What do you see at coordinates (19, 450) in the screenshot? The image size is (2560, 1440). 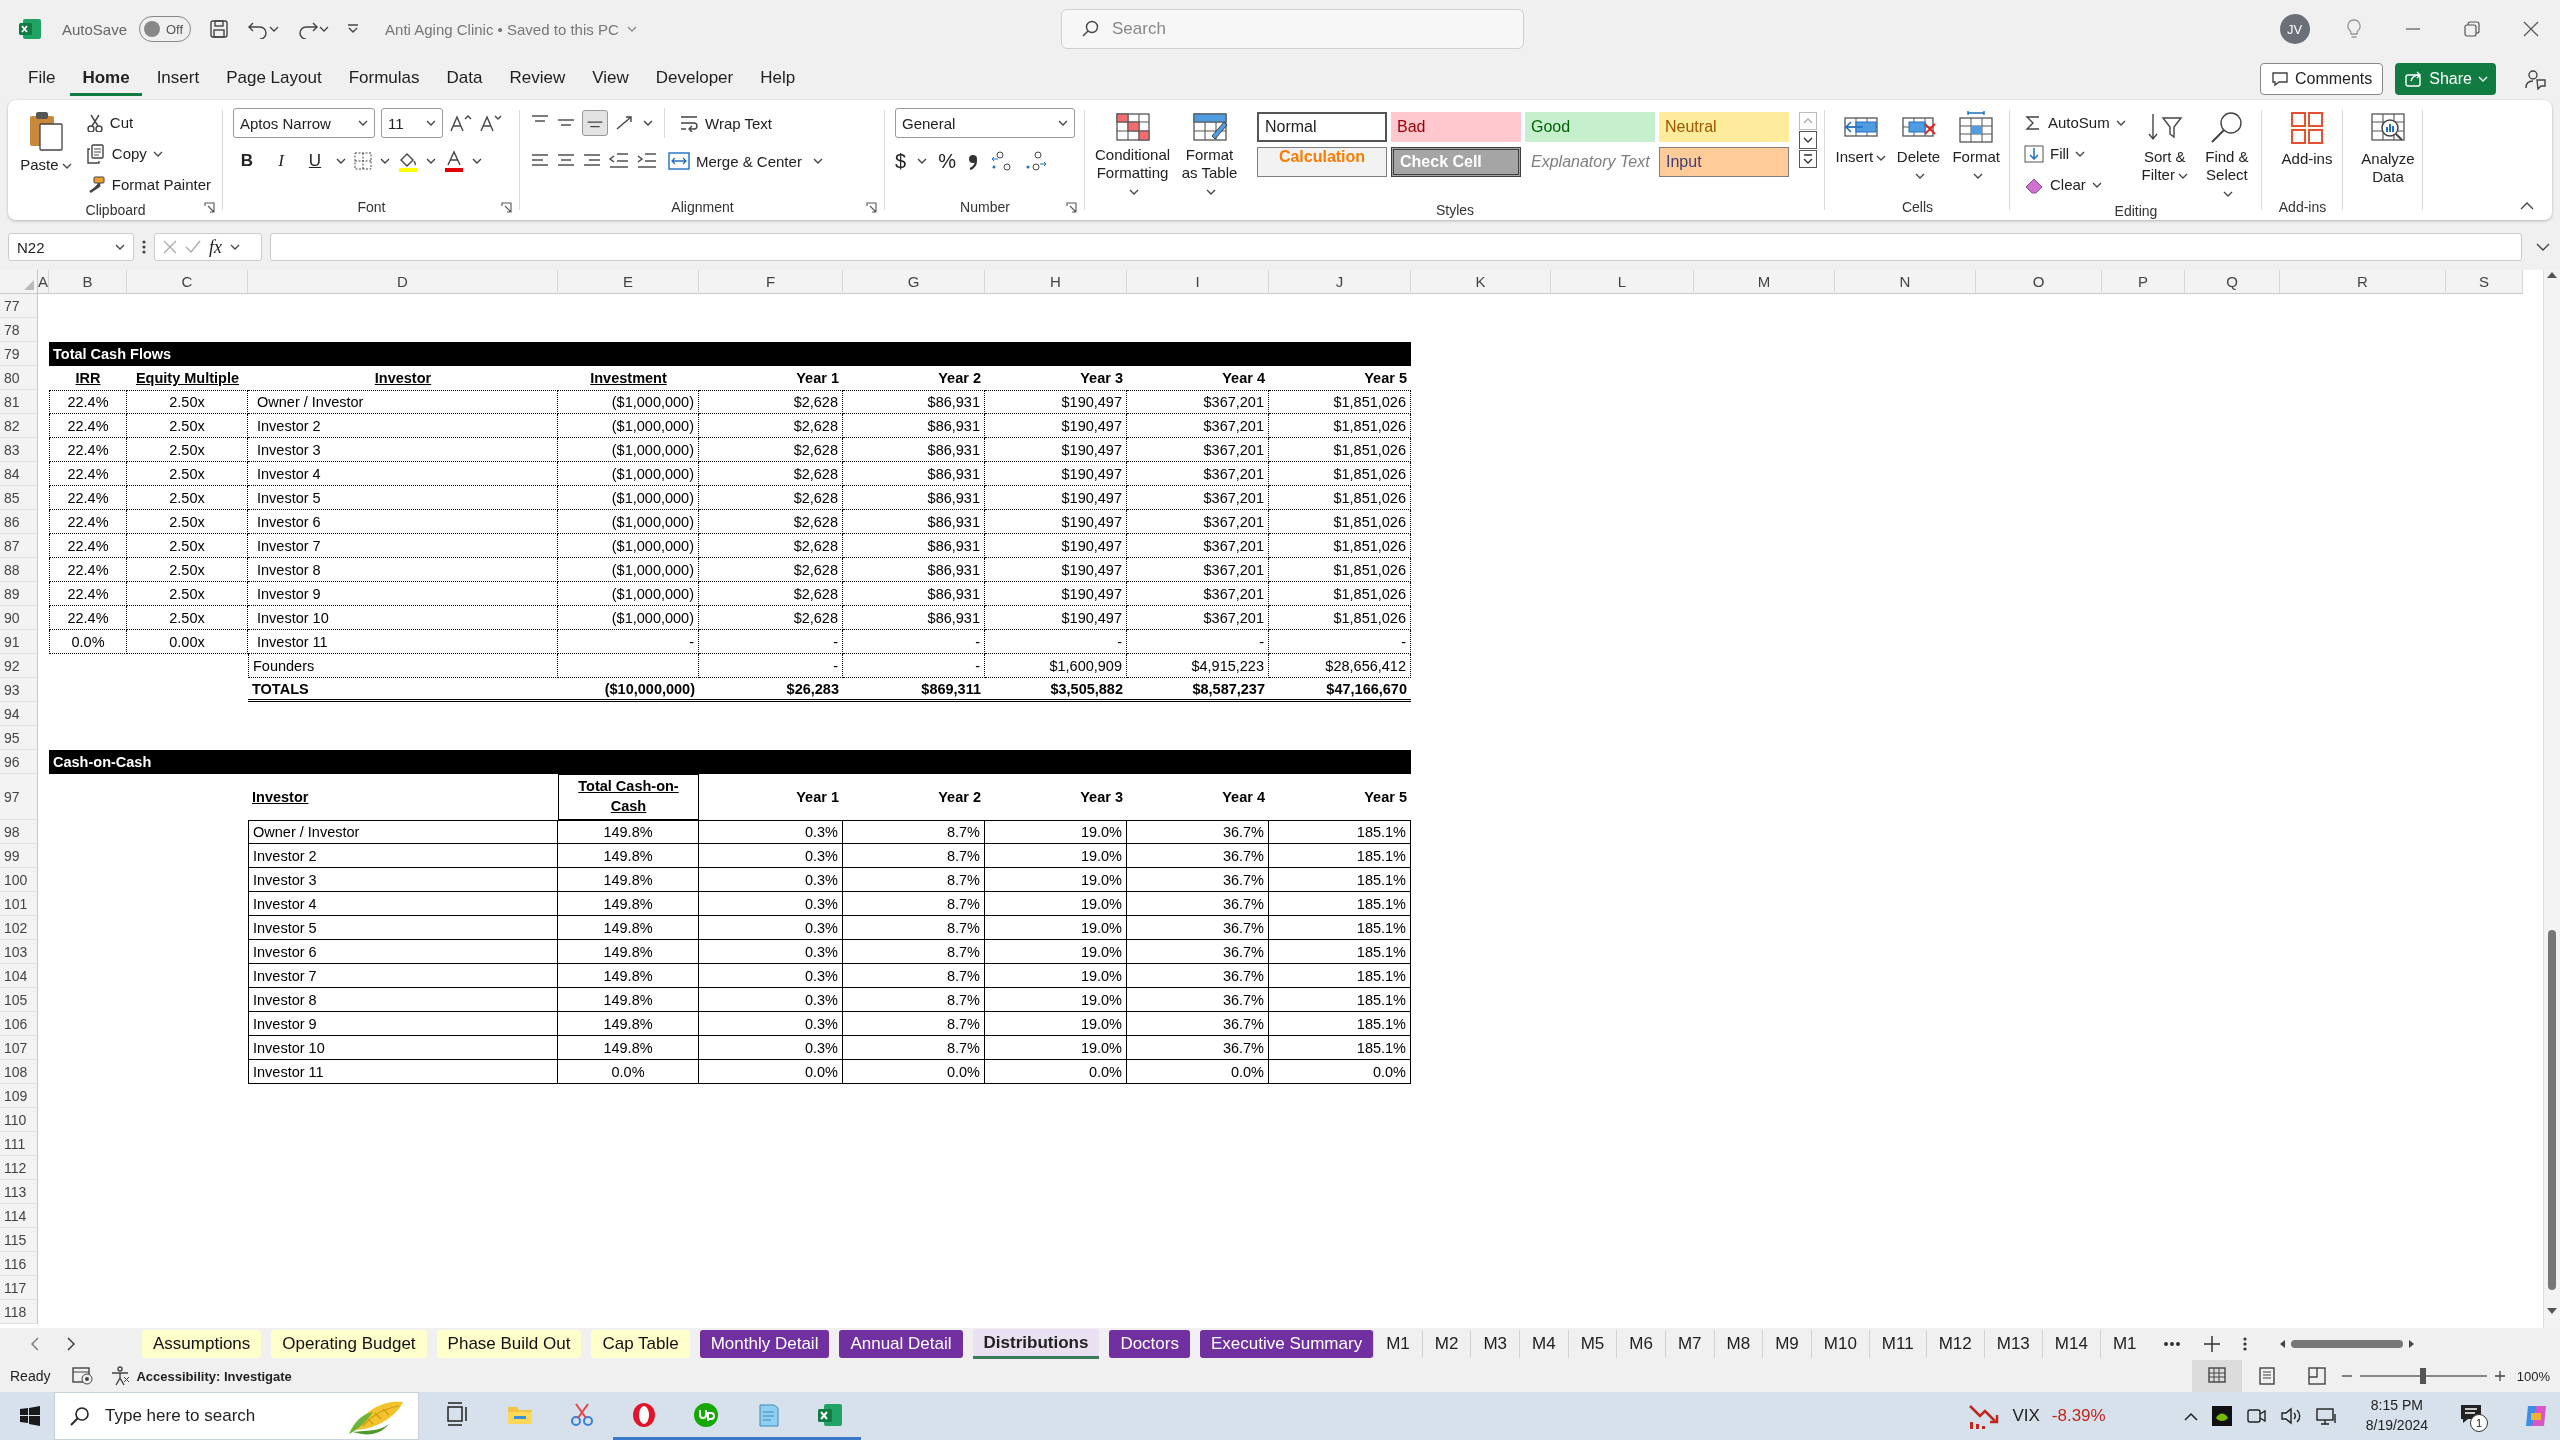 I see `row-header: 83` at bounding box center [19, 450].